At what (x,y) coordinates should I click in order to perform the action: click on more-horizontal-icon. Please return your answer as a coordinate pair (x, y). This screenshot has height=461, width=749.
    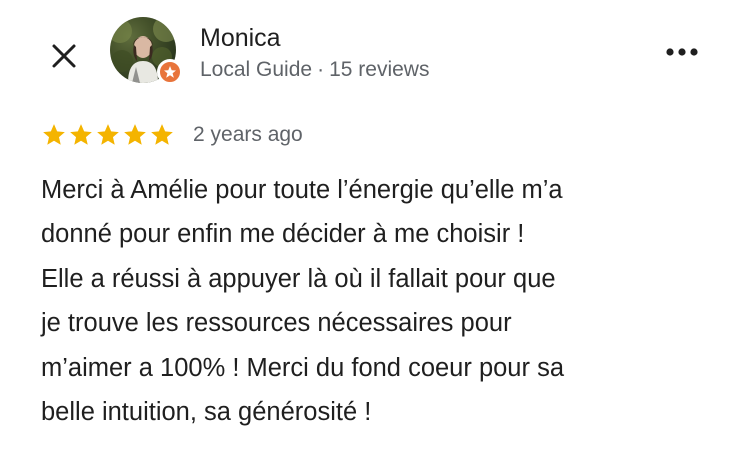
    Looking at the image, I should click on (682, 52).